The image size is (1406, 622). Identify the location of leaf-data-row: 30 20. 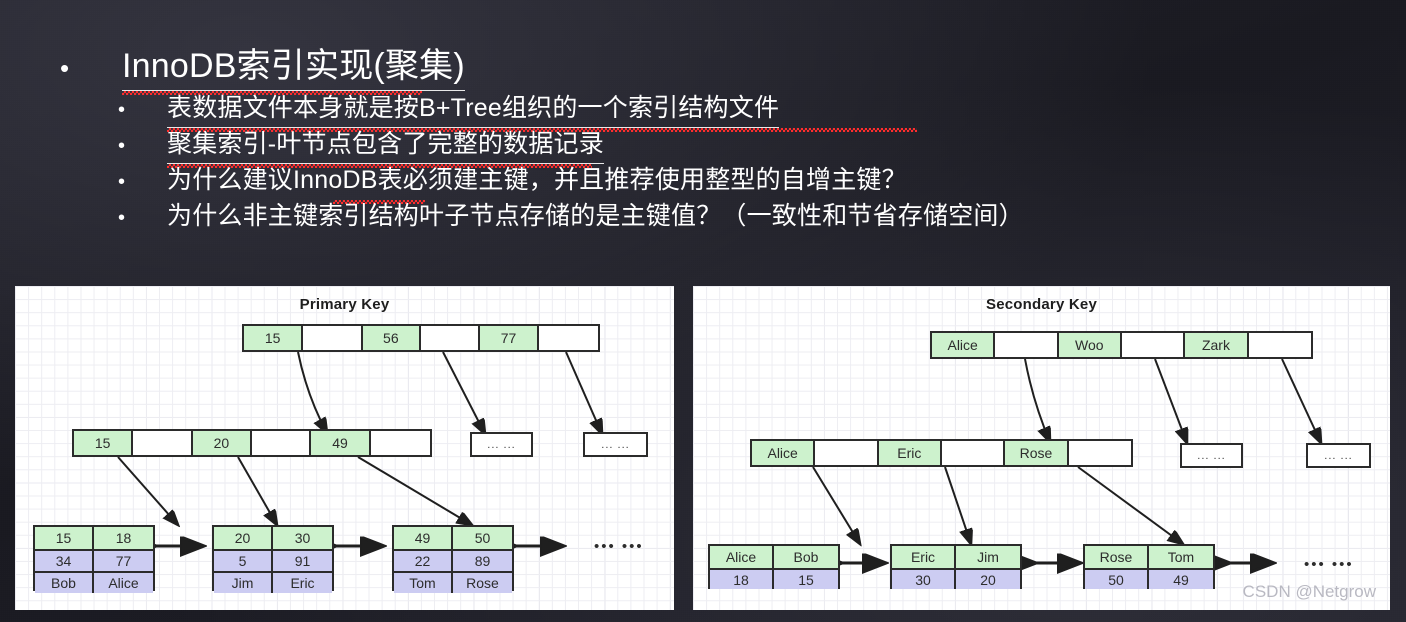
(956, 578).